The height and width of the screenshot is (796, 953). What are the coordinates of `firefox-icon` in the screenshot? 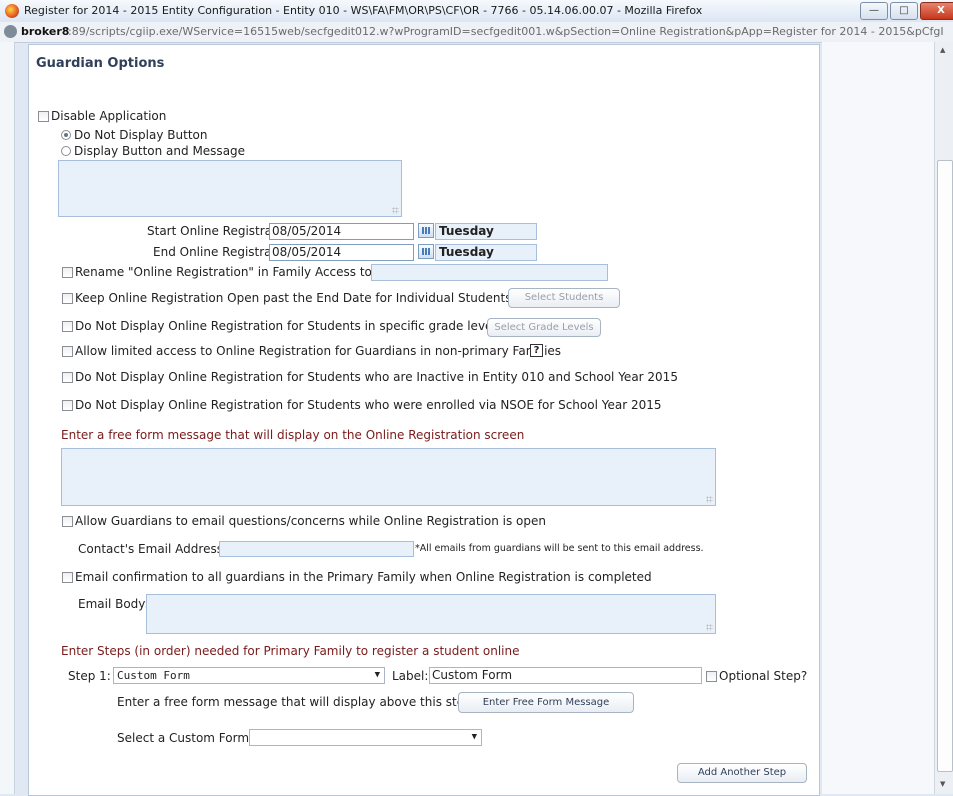 It's located at (12, 11).